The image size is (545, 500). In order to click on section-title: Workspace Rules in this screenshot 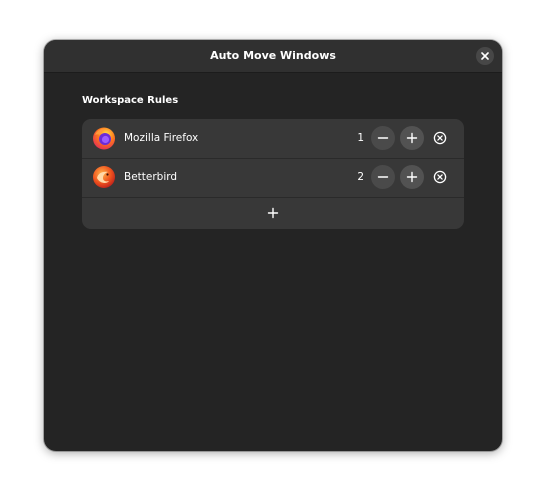, I will do `click(130, 100)`.